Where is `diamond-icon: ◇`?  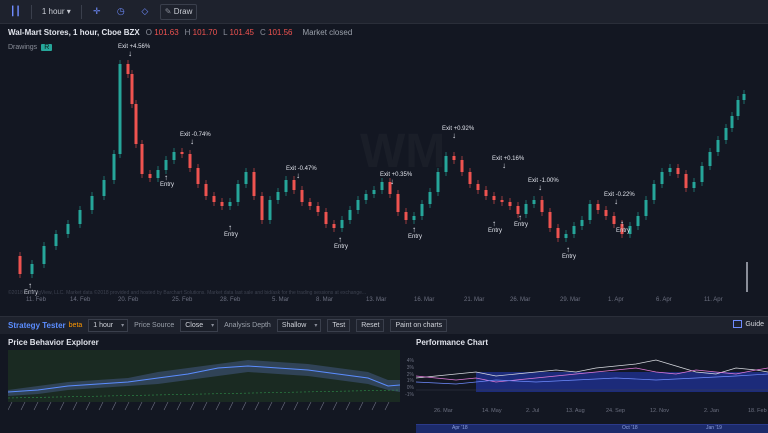 diamond-icon: ◇ is located at coordinates (145, 12).